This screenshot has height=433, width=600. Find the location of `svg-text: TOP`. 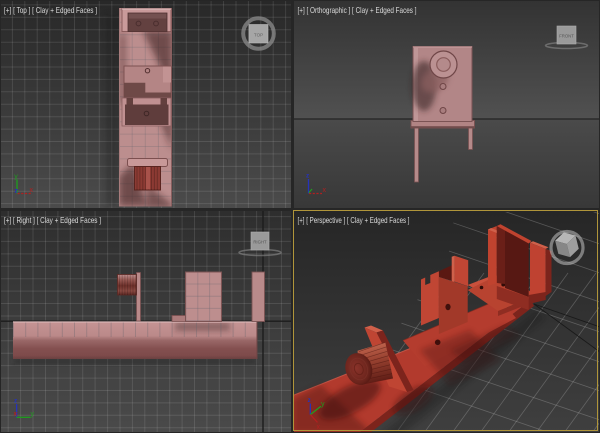

svg-text: TOP is located at coordinates (258, 35).